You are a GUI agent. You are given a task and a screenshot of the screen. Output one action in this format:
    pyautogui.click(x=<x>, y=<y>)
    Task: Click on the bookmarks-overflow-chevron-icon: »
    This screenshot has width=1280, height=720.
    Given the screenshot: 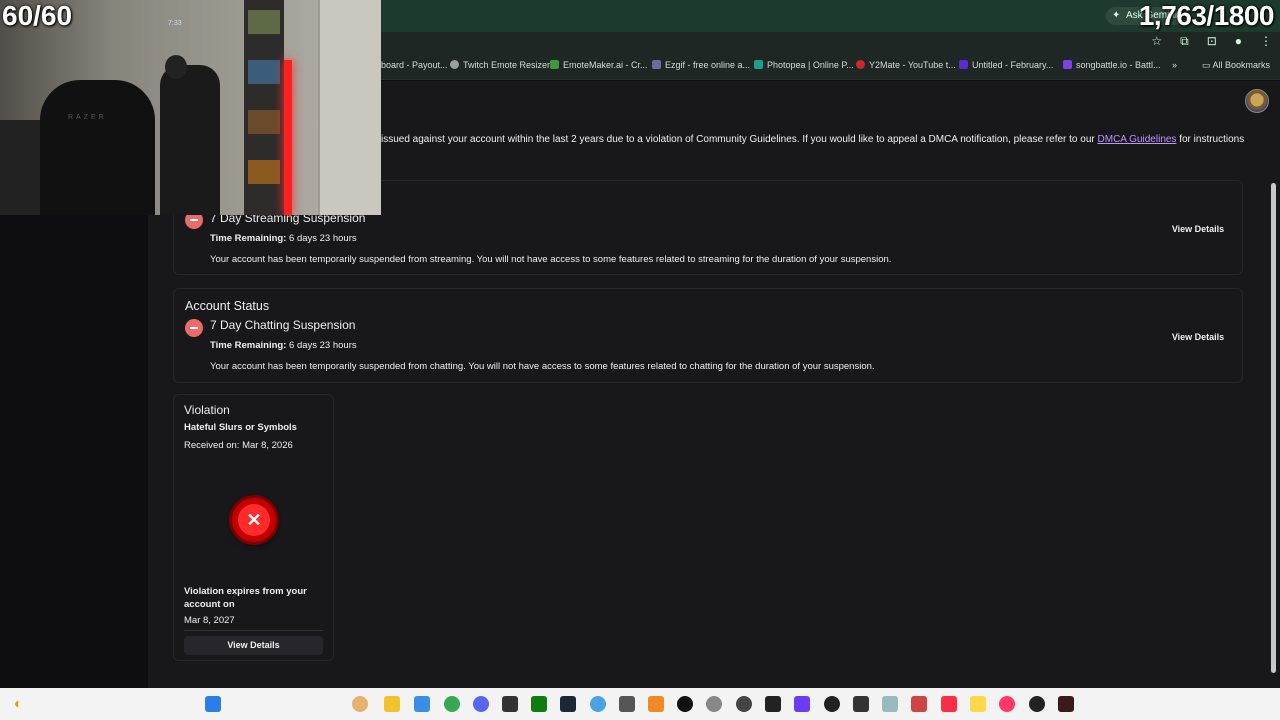 What is the action you would take?
    pyautogui.click(x=1174, y=65)
    